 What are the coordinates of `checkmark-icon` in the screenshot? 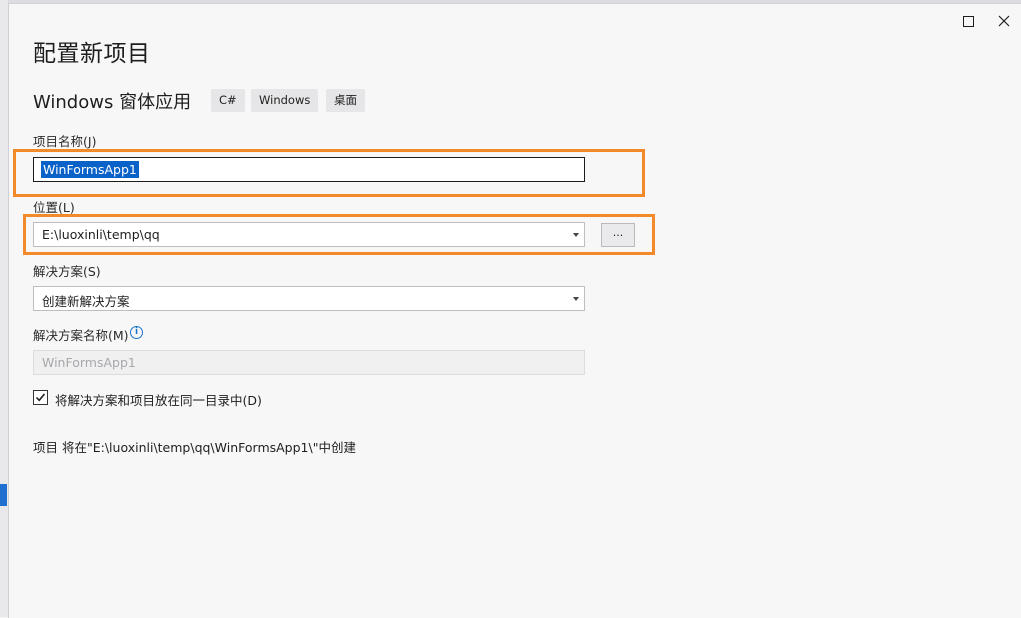 It's located at (40, 397).